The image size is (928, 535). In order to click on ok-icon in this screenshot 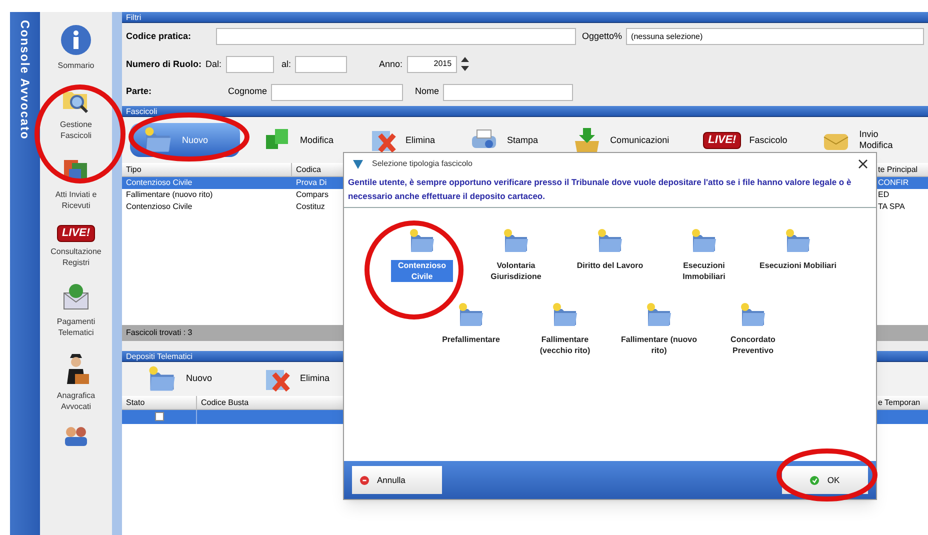, I will do `click(815, 480)`.